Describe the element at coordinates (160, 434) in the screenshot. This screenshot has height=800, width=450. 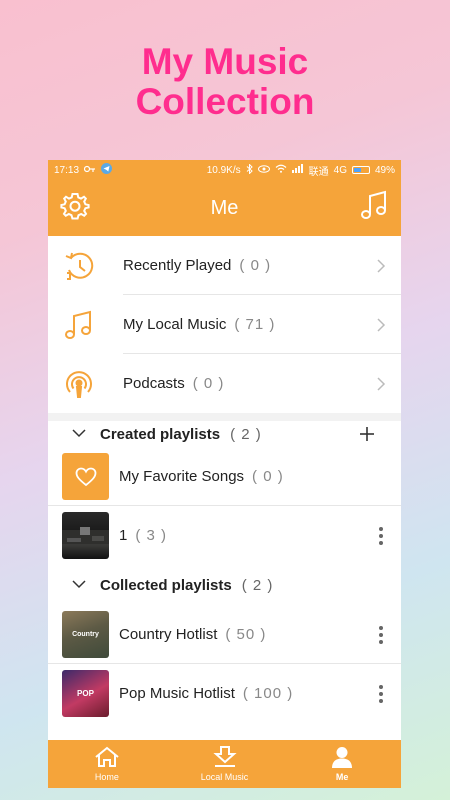
I see `section-title: Created playlists` at that location.